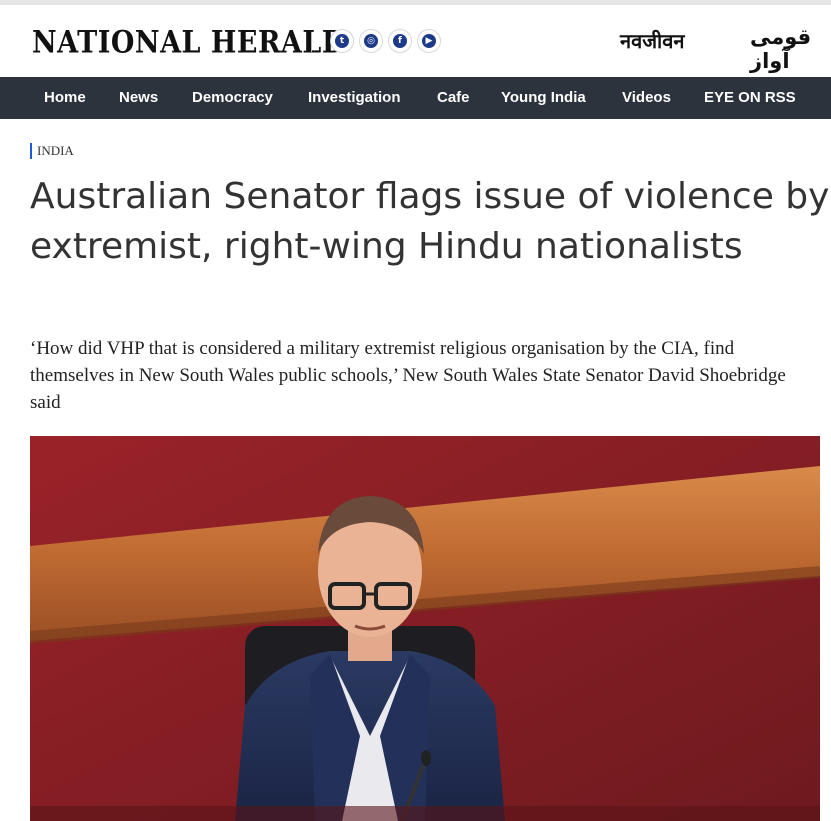  What do you see at coordinates (189, 43) in the screenshot?
I see `site-logo: NATIONAL HERALD` at bounding box center [189, 43].